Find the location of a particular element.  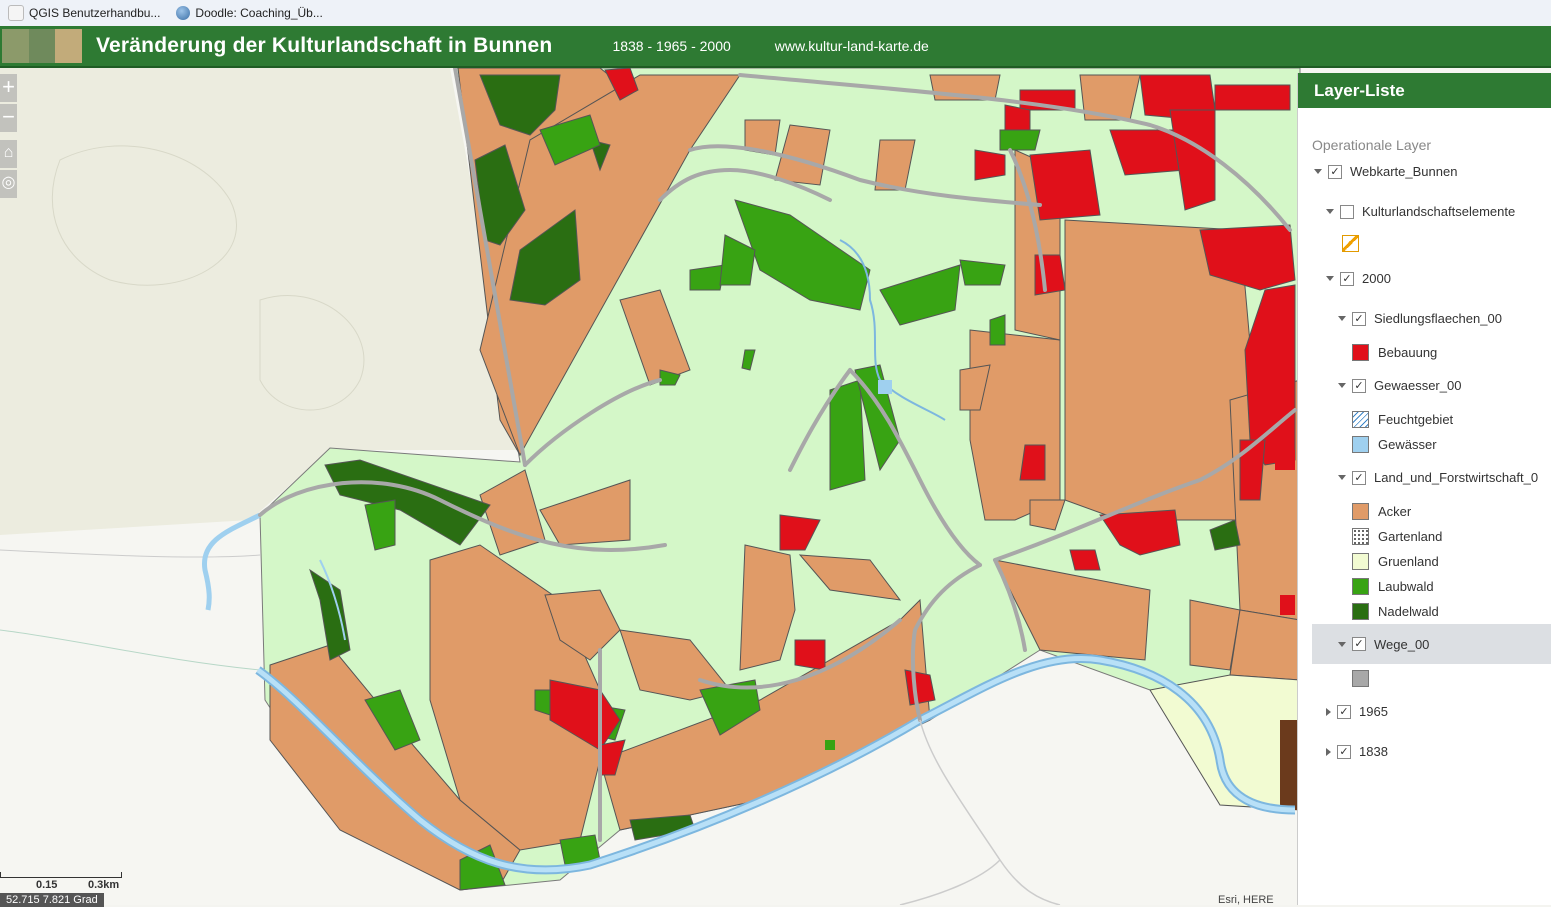

home-button: ⌂ is located at coordinates (8, 154).